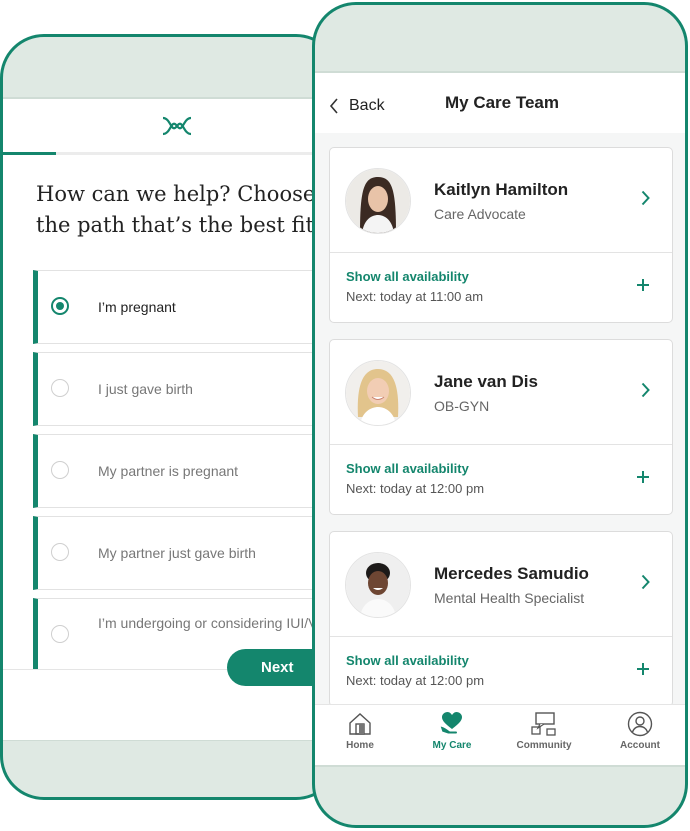  Describe the element at coordinates (30, 153) in the screenshot. I see `progress-bar-fill` at that location.